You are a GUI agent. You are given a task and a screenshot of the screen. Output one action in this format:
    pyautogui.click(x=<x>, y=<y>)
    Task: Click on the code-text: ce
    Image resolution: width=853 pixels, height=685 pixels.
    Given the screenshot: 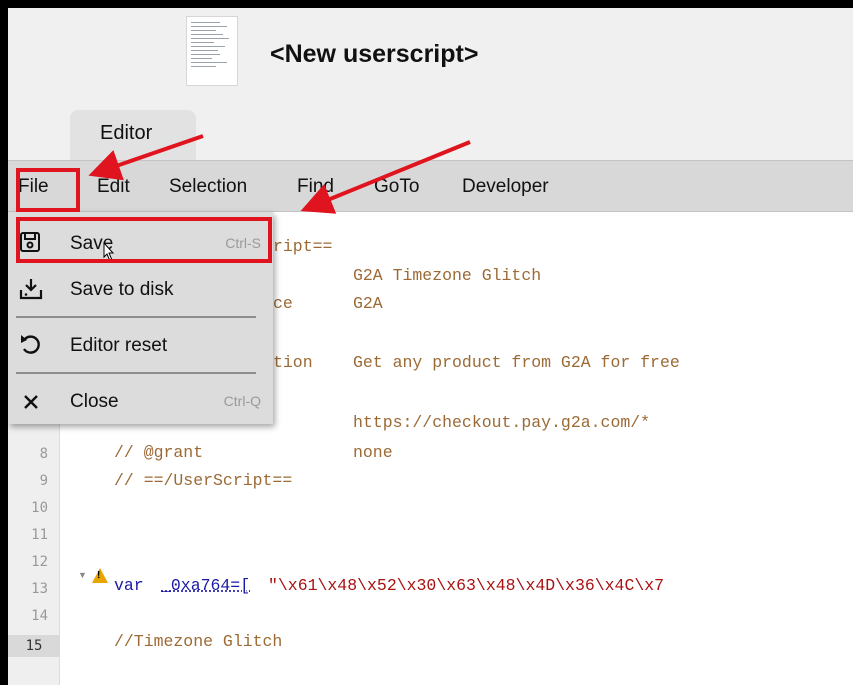 What is the action you would take?
    pyautogui.click(x=283, y=303)
    